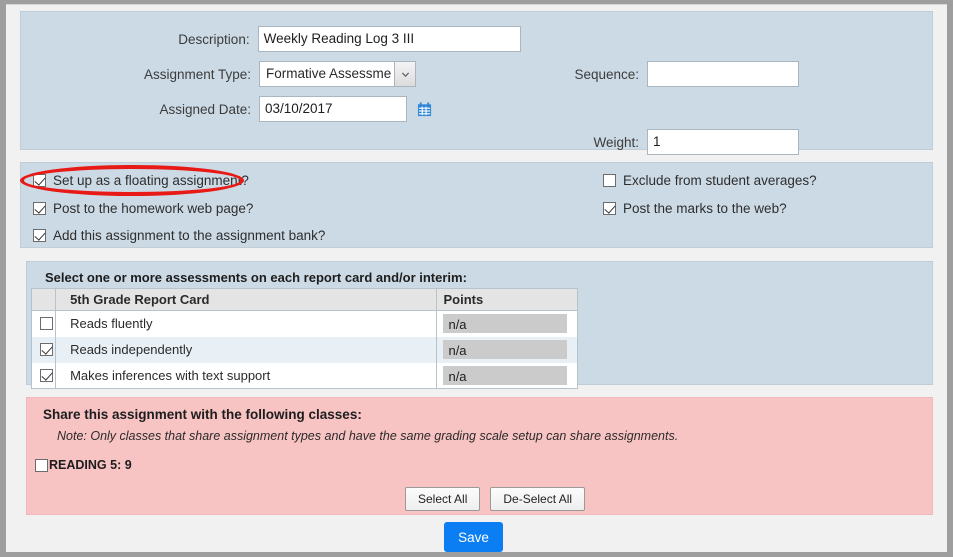 This screenshot has height=557, width=953. What do you see at coordinates (39, 208) in the screenshot?
I see `checkbox-post-homework-page` at bounding box center [39, 208].